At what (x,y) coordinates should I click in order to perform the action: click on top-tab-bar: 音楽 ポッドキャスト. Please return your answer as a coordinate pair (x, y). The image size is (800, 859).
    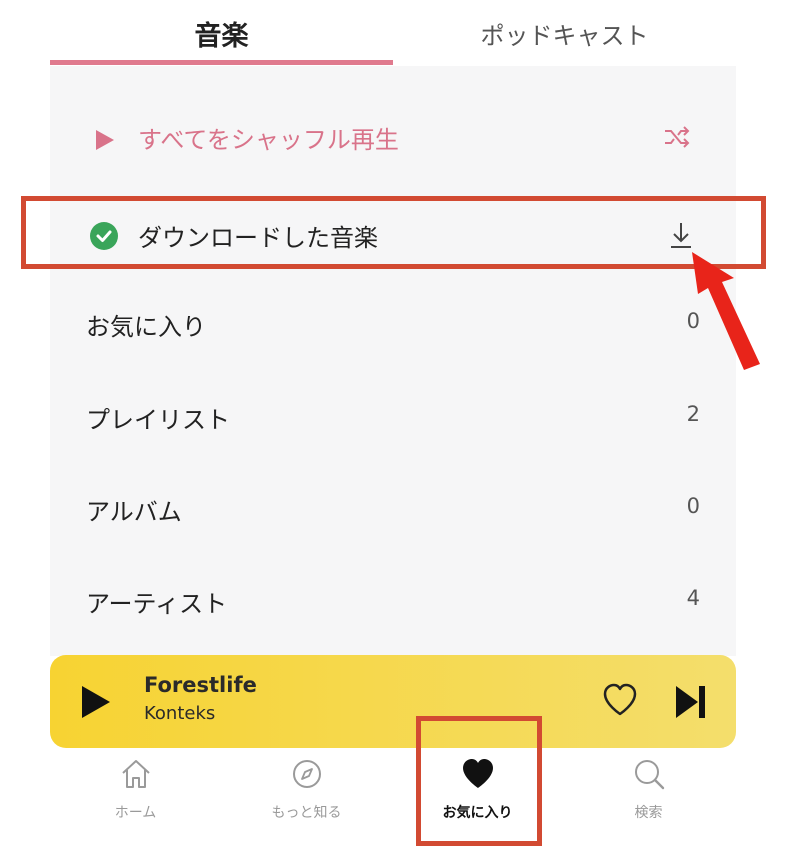
    Looking at the image, I should click on (393, 33).